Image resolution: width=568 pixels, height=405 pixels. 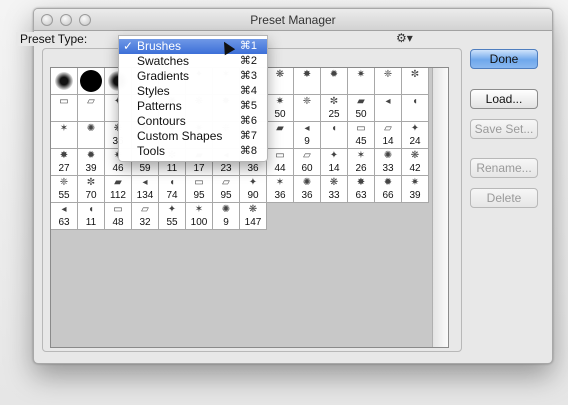 What do you see at coordinates (280, 108) in the screenshot?
I see `brush-preset-cell: ✷ 50` at bounding box center [280, 108].